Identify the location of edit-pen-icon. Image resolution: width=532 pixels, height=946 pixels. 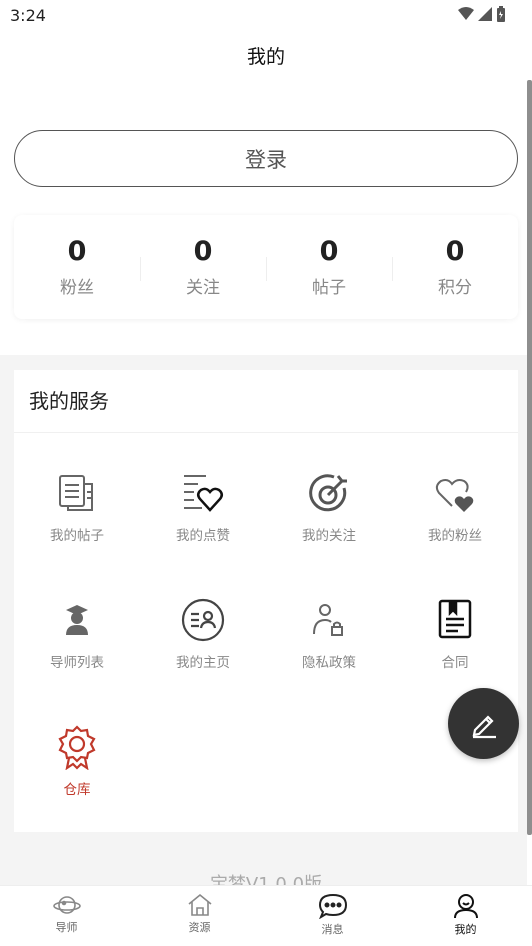
(484, 726).